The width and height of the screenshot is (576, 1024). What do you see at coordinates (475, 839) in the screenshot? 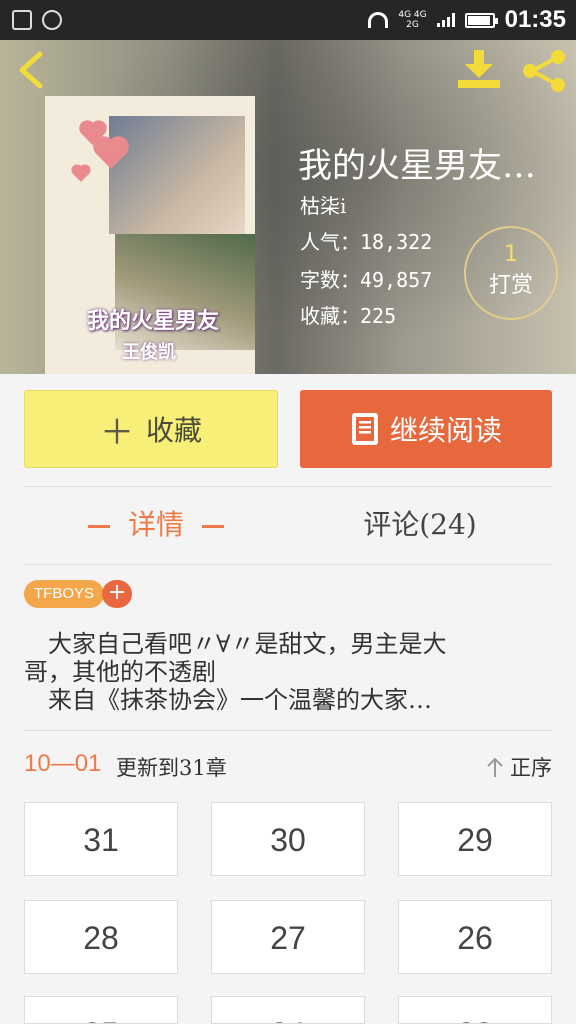
I see `chapter-button: 29` at bounding box center [475, 839].